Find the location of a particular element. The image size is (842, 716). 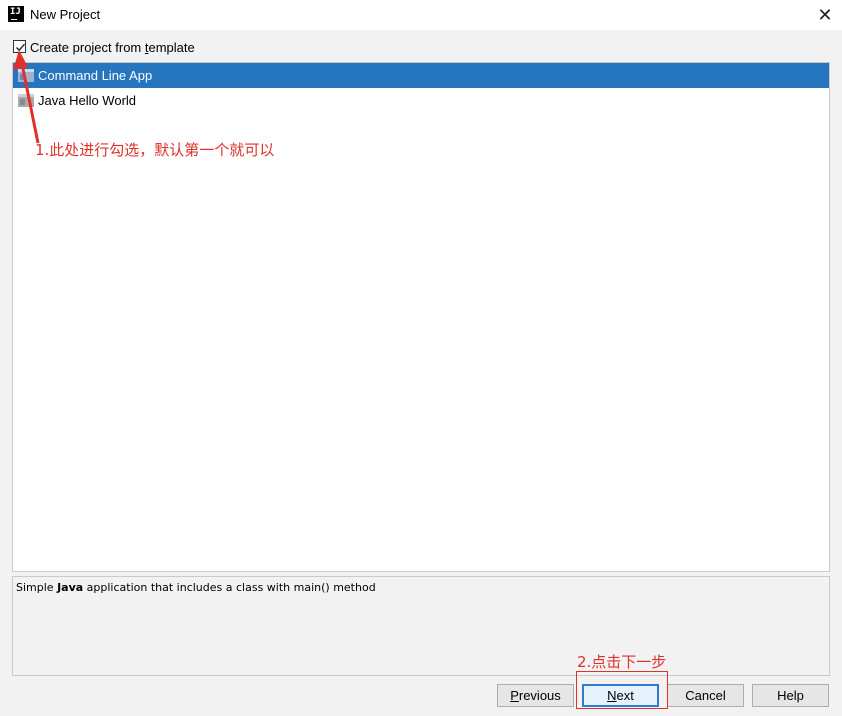

create-from-template-label: Create project from template is located at coordinates (112, 47).